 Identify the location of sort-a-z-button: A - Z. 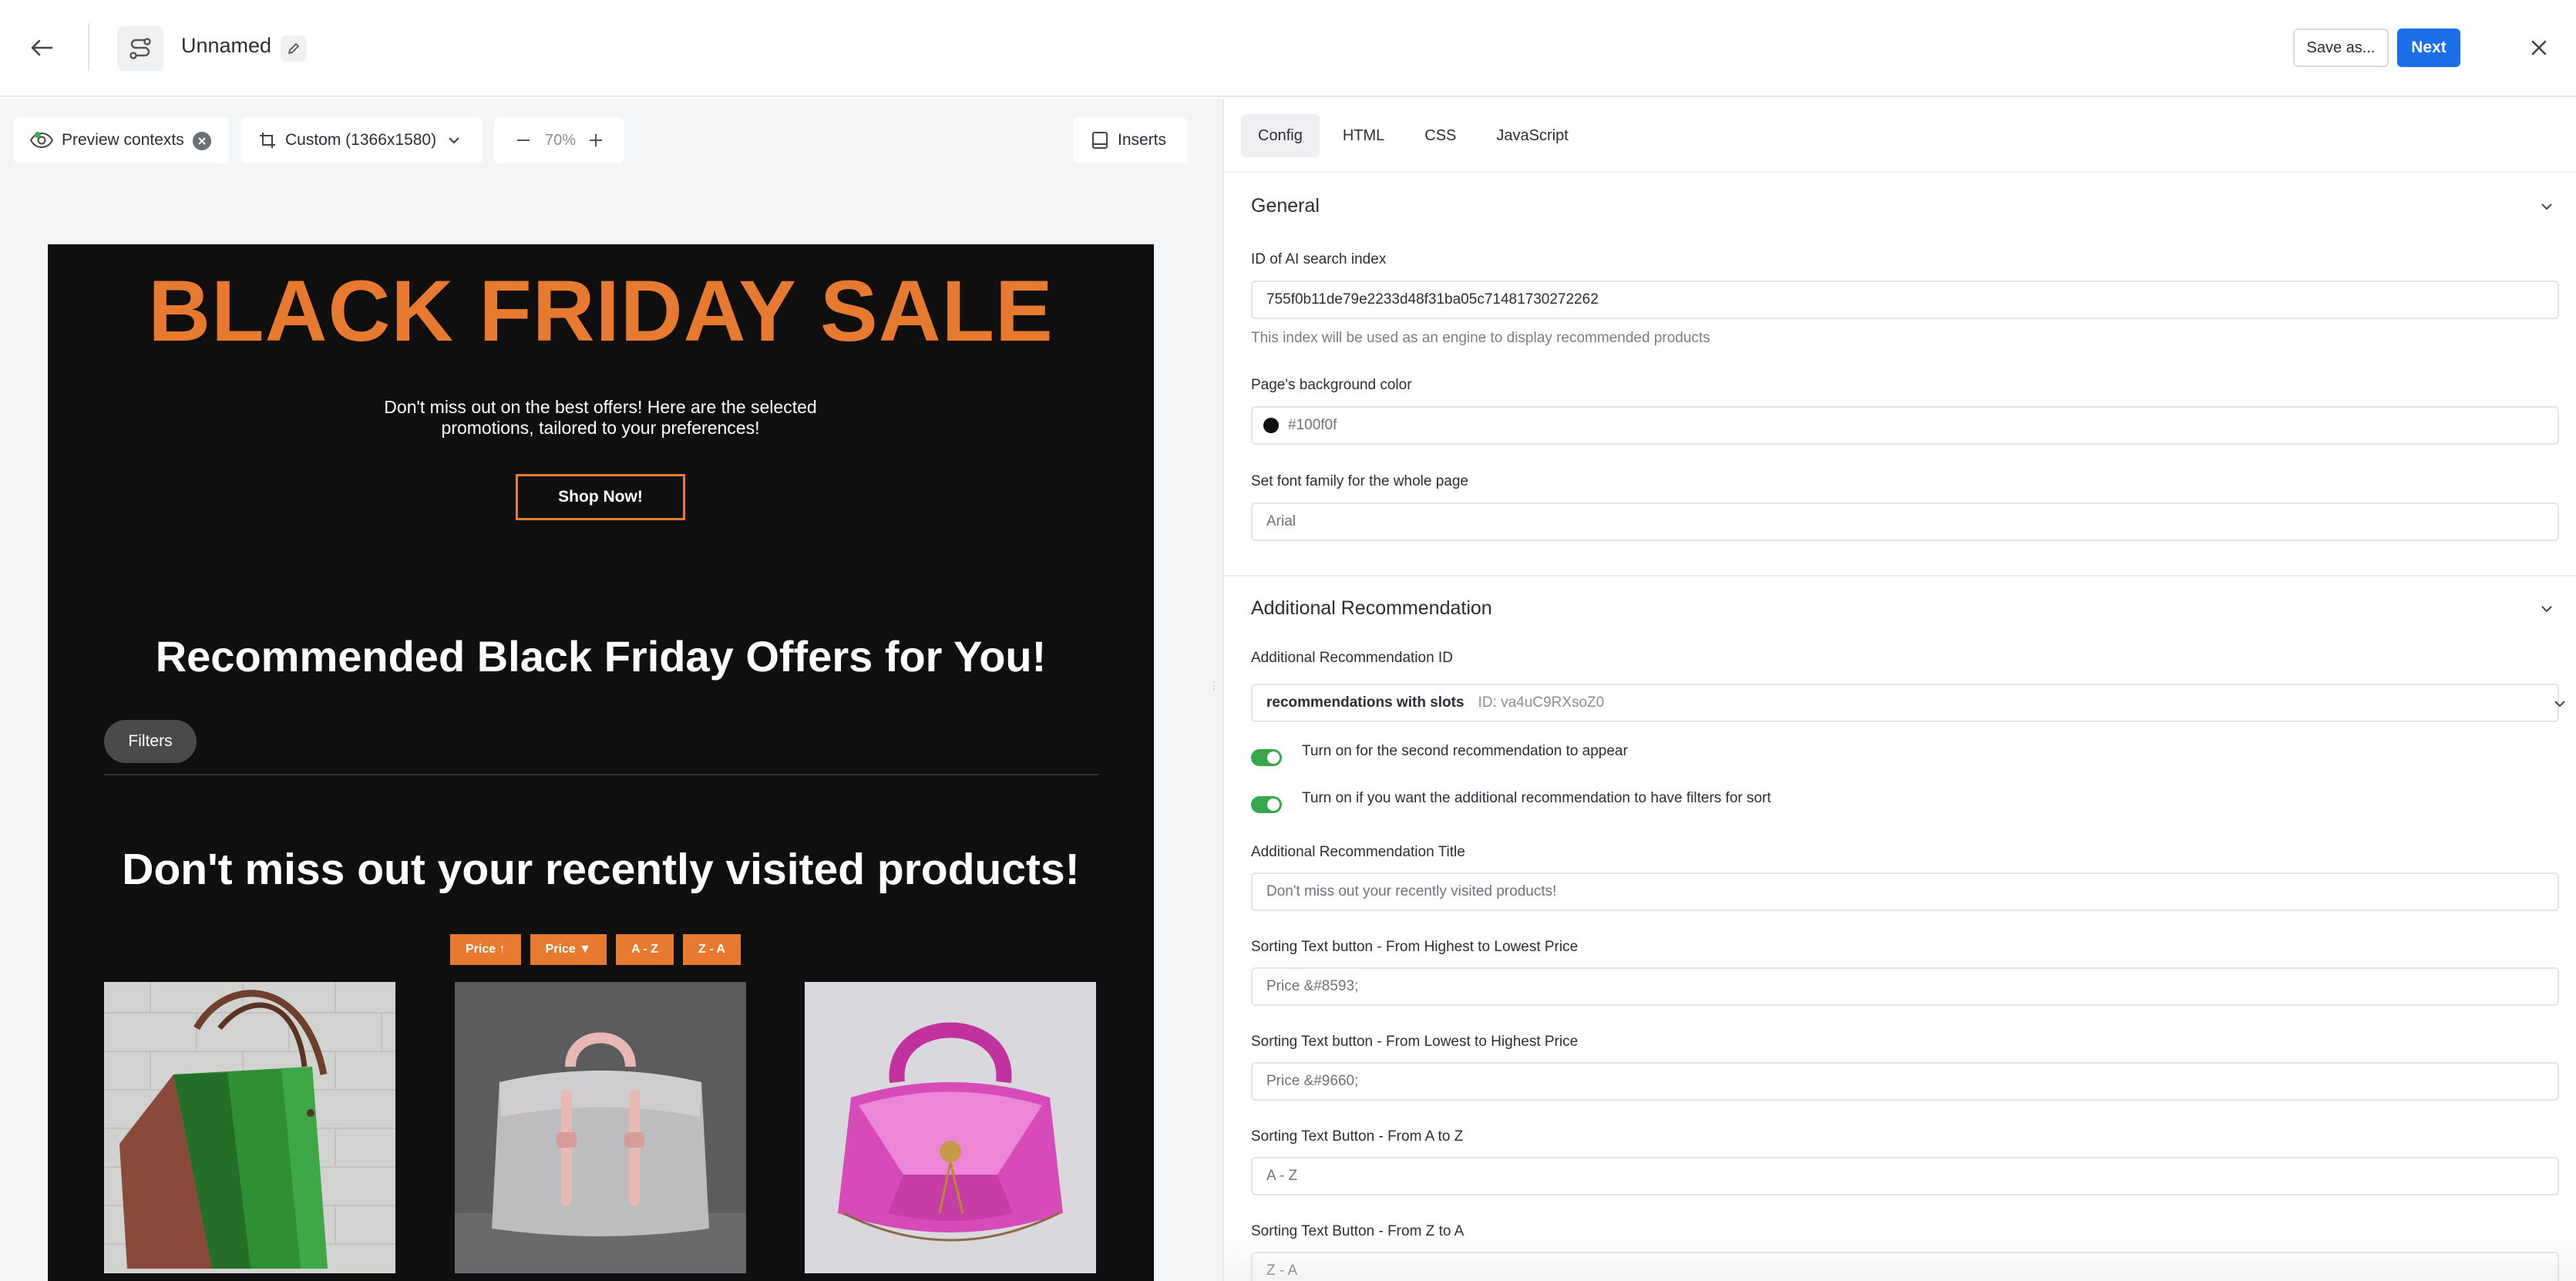
(645, 950).